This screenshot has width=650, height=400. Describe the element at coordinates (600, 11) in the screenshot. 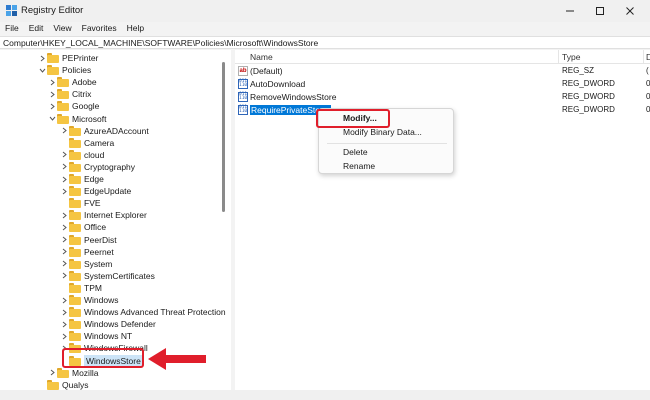

I see `maximize-button` at that location.